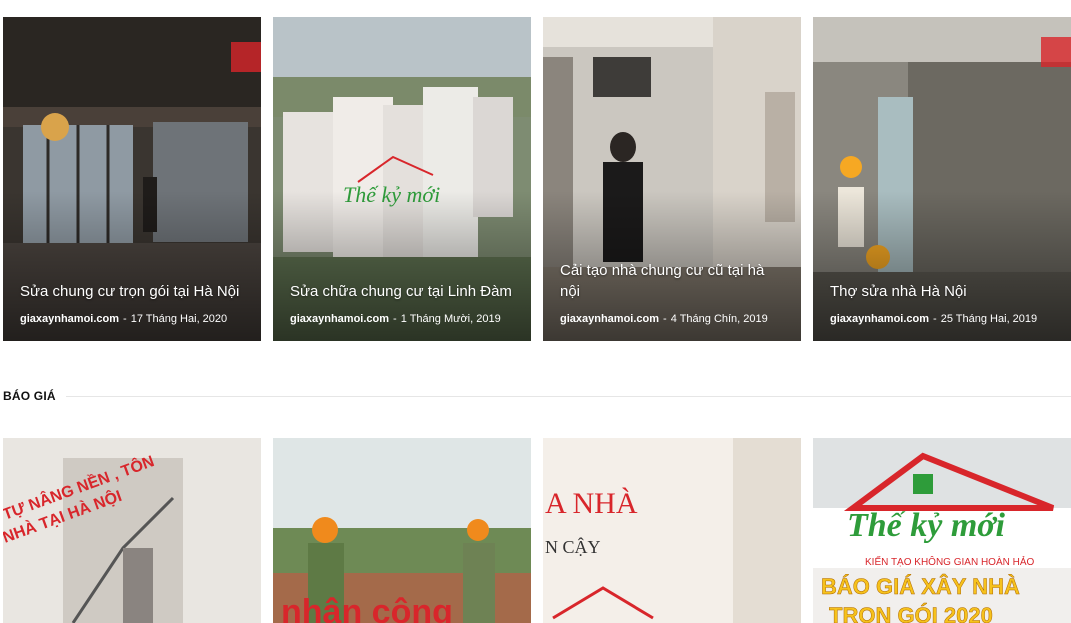 The height and width of the screenshot is (623, 1071). What do you see at coordinates (450, 319) in the screenshot?
I see `post-date: 1 Tháng Mười, 2019` at bounding box center [450, 319].